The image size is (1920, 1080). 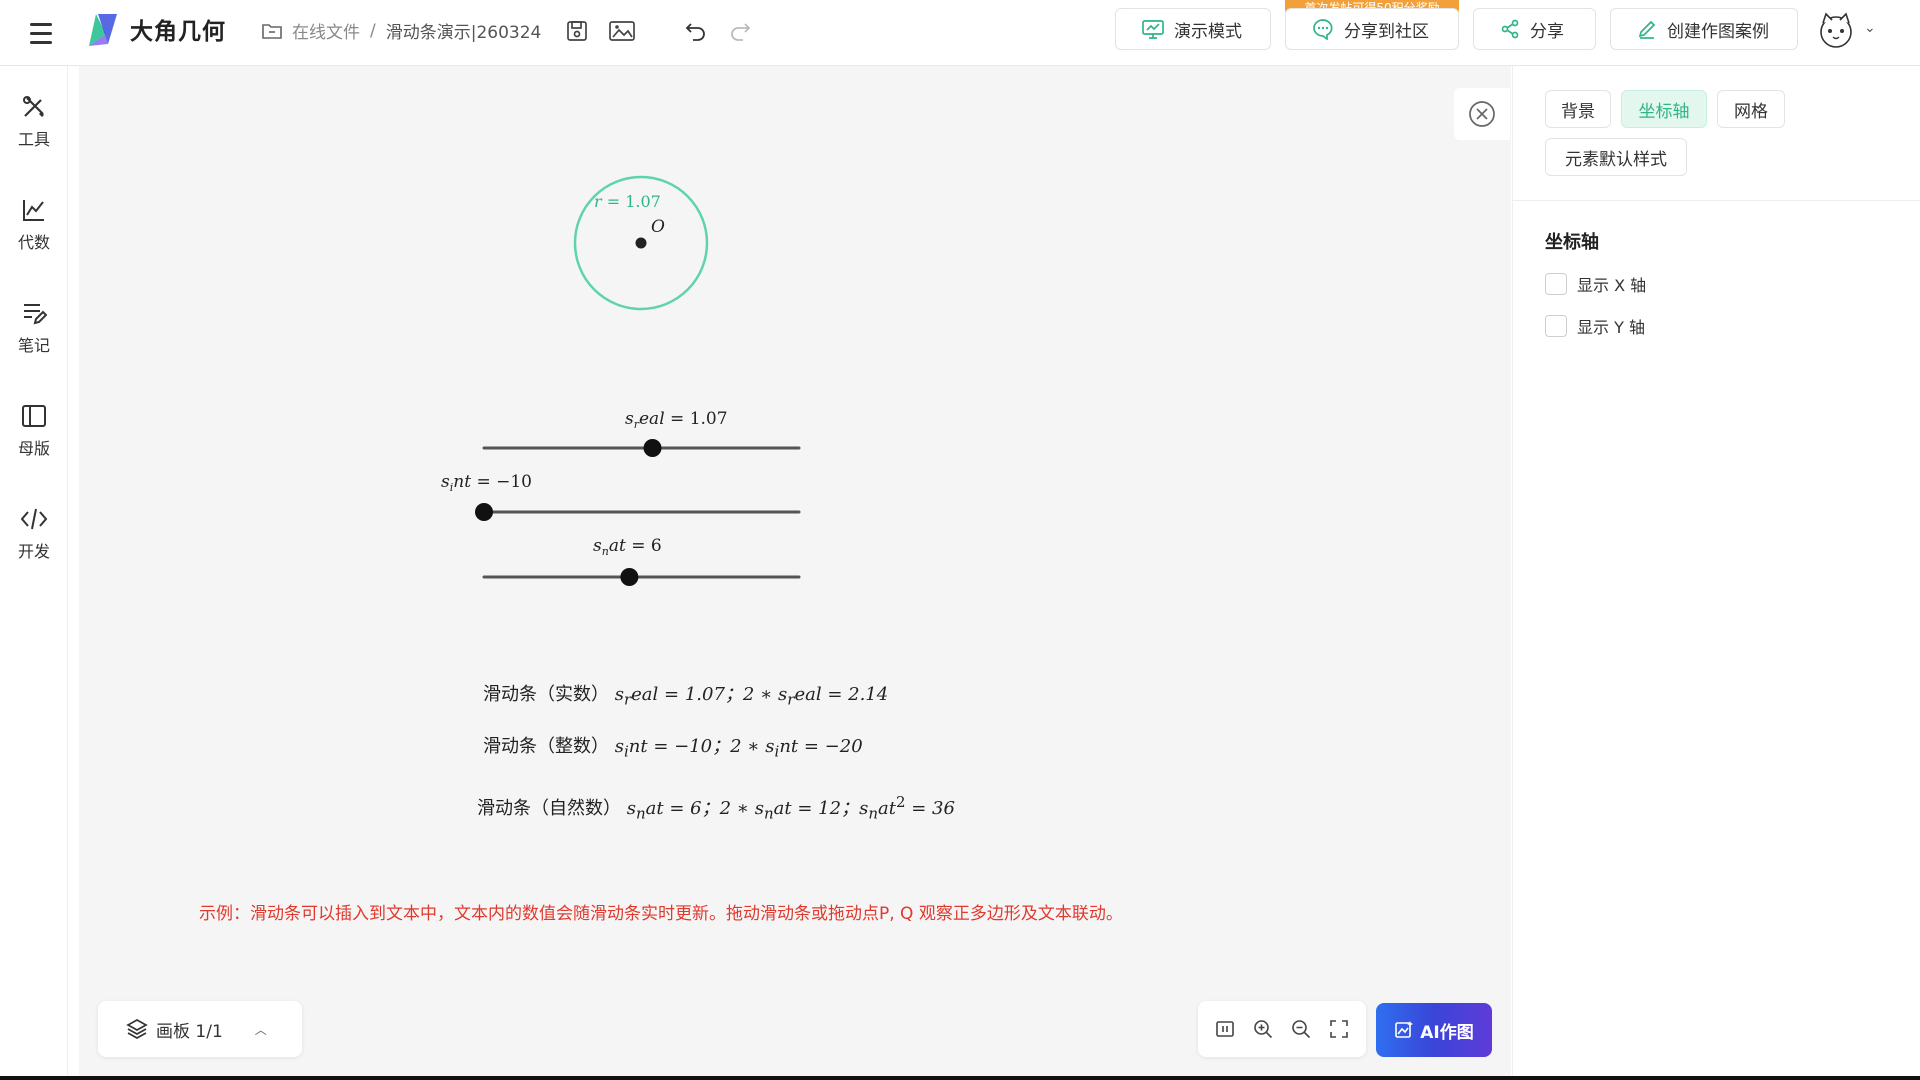 What do you see at coordinates (643, 201) in the screenshot?
I see `radius-value: 1.07` at bounding box center [643, 201].